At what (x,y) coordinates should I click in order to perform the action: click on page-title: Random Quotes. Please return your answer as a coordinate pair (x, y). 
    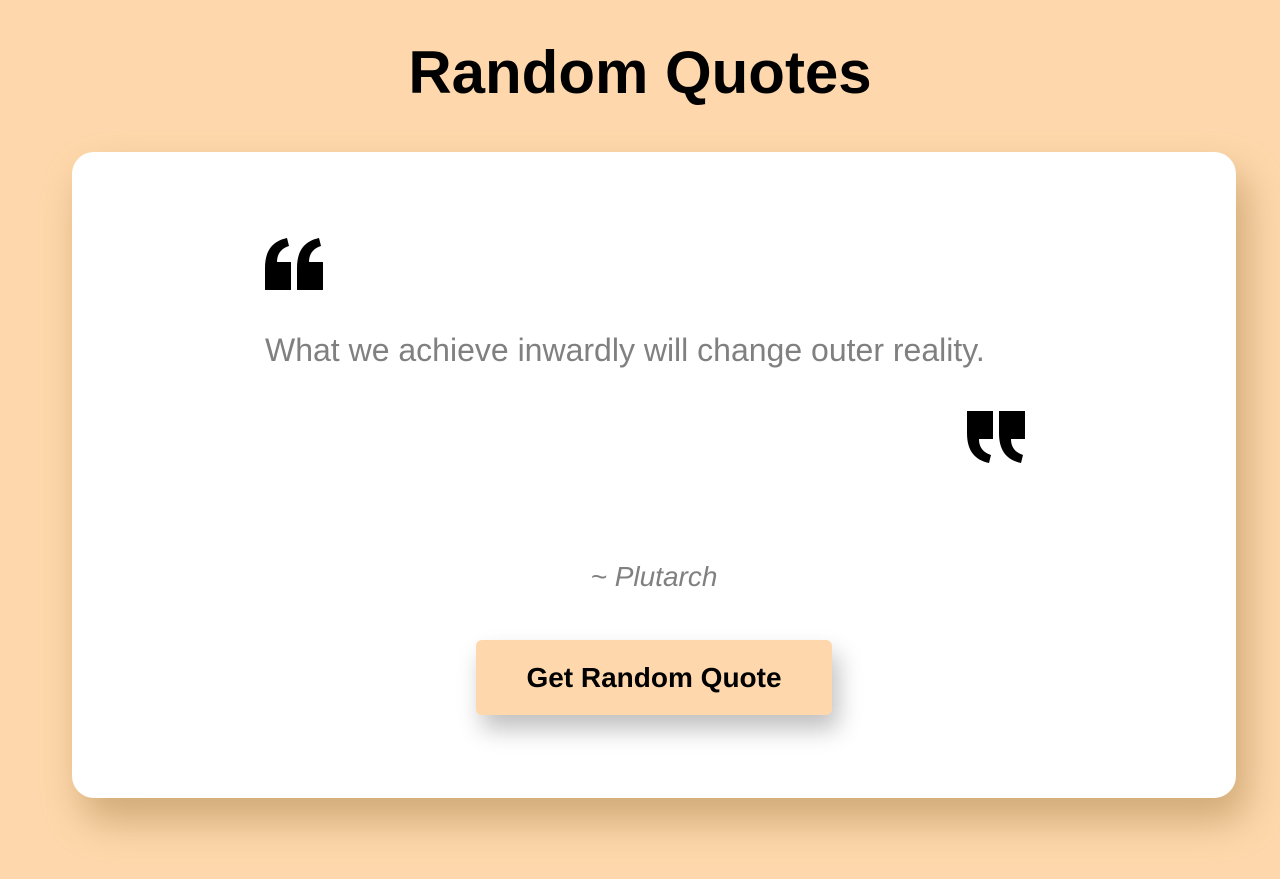
    Looking at the image, I should click on (640, 72).